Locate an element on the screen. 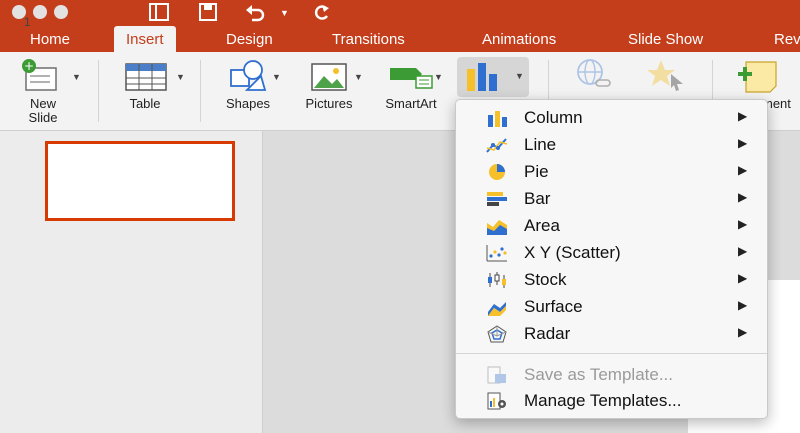 The width and height of the screenshot is (800, 433). smartart-label: SmartArt is located at coordinates (411, 103).